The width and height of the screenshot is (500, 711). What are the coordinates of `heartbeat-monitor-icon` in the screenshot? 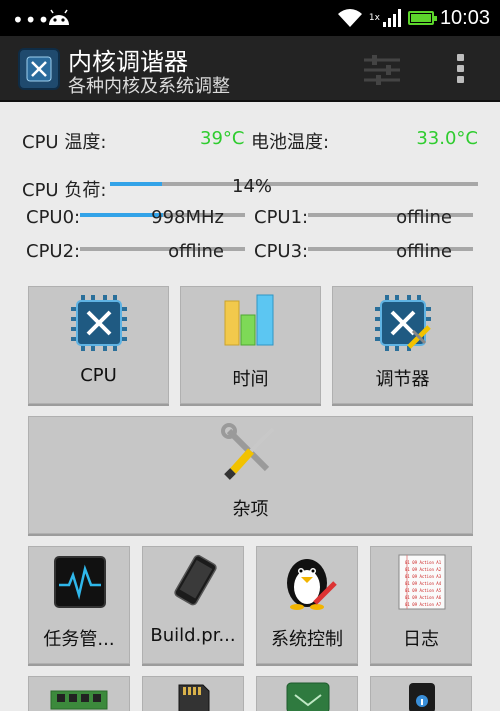 It's located at (80, 582).